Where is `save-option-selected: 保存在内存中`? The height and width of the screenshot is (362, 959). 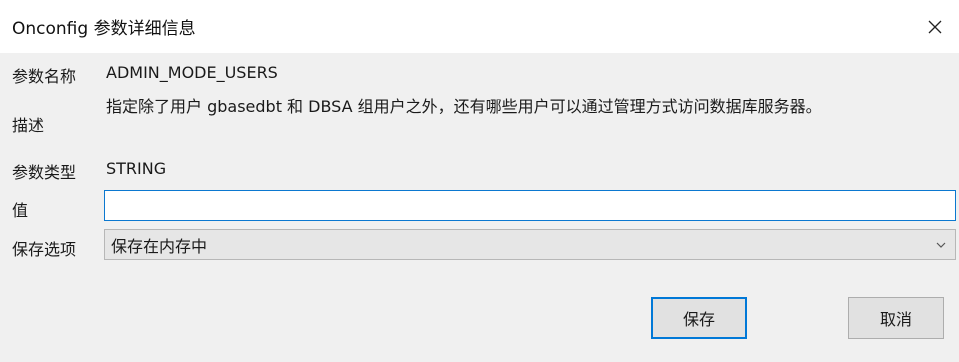 save-option-selected: 保存在内存中 is located at coordinates (159, 246).